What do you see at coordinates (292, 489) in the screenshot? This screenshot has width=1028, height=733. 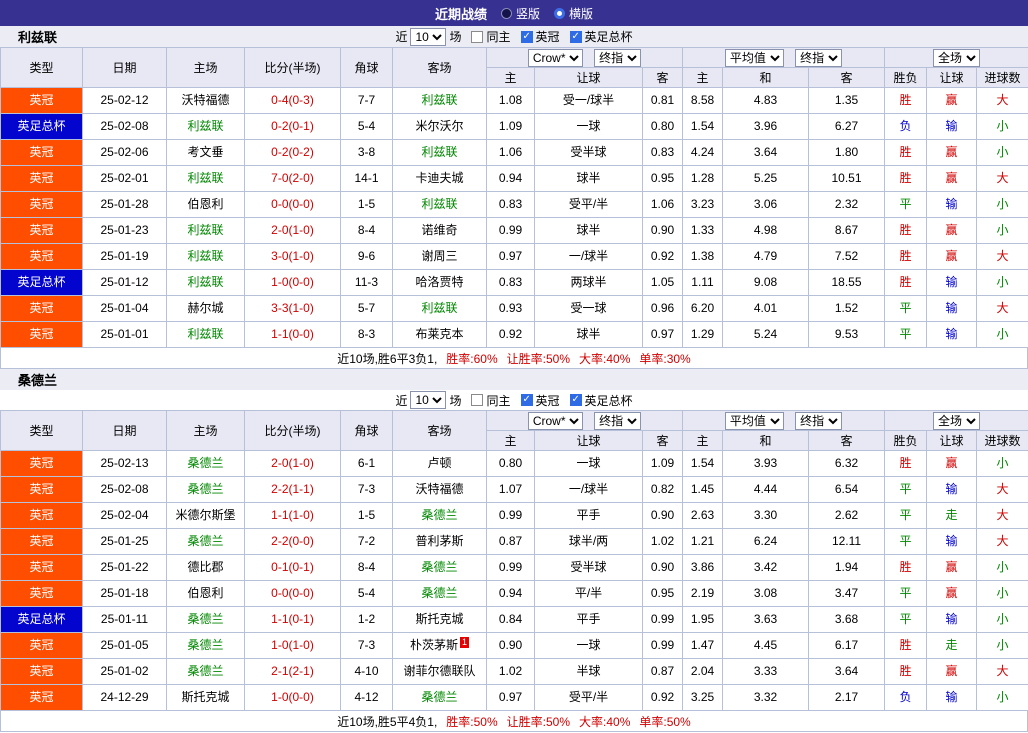 I see `score-cell: 2-2(1-1)` at bounding box center [292, 489].